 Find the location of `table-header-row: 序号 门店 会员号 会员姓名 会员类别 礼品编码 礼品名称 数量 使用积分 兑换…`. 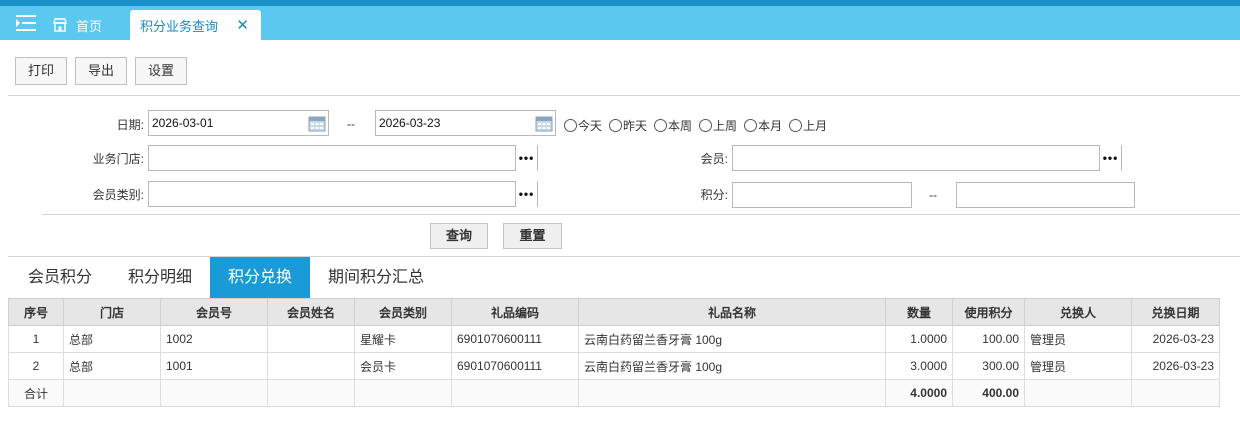

table-header-row: 序号 门店 会员号 会员姓名 会员类别 礼品编码 礼品名称 数量 使用积分 兑换… is located at coordinates (614, 312).